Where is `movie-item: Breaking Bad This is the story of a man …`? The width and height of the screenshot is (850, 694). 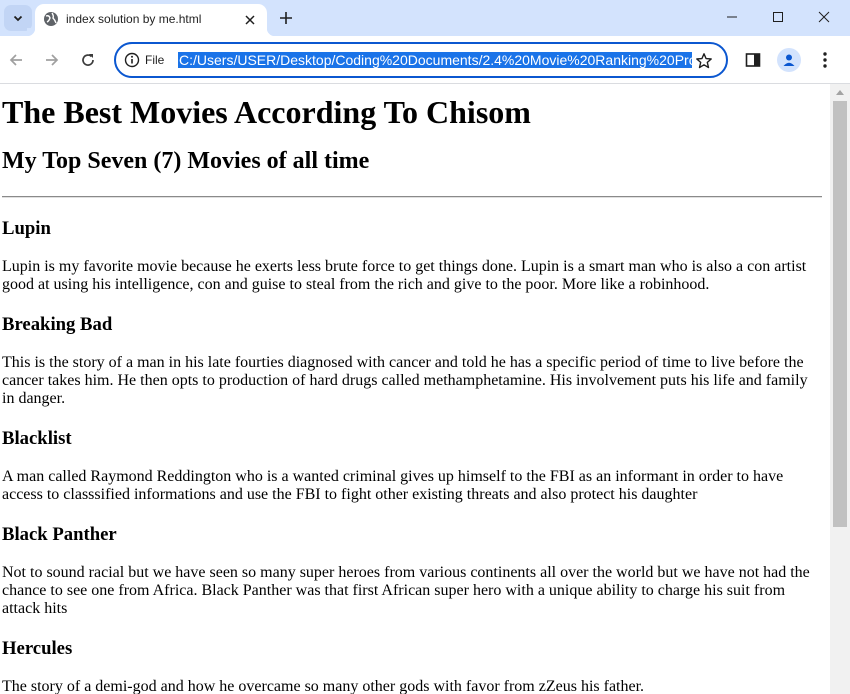
movie-item: Breaking Bad This is the story of a man … is located at coordinates (412, 361).